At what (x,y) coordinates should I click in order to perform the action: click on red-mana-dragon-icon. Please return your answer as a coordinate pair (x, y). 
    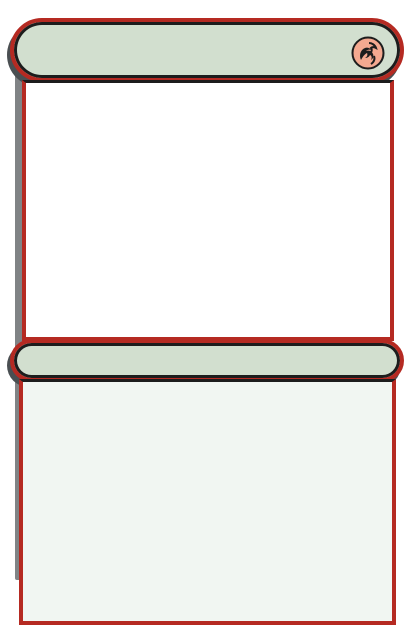
    Looking at the image, I should click on (368, 53).